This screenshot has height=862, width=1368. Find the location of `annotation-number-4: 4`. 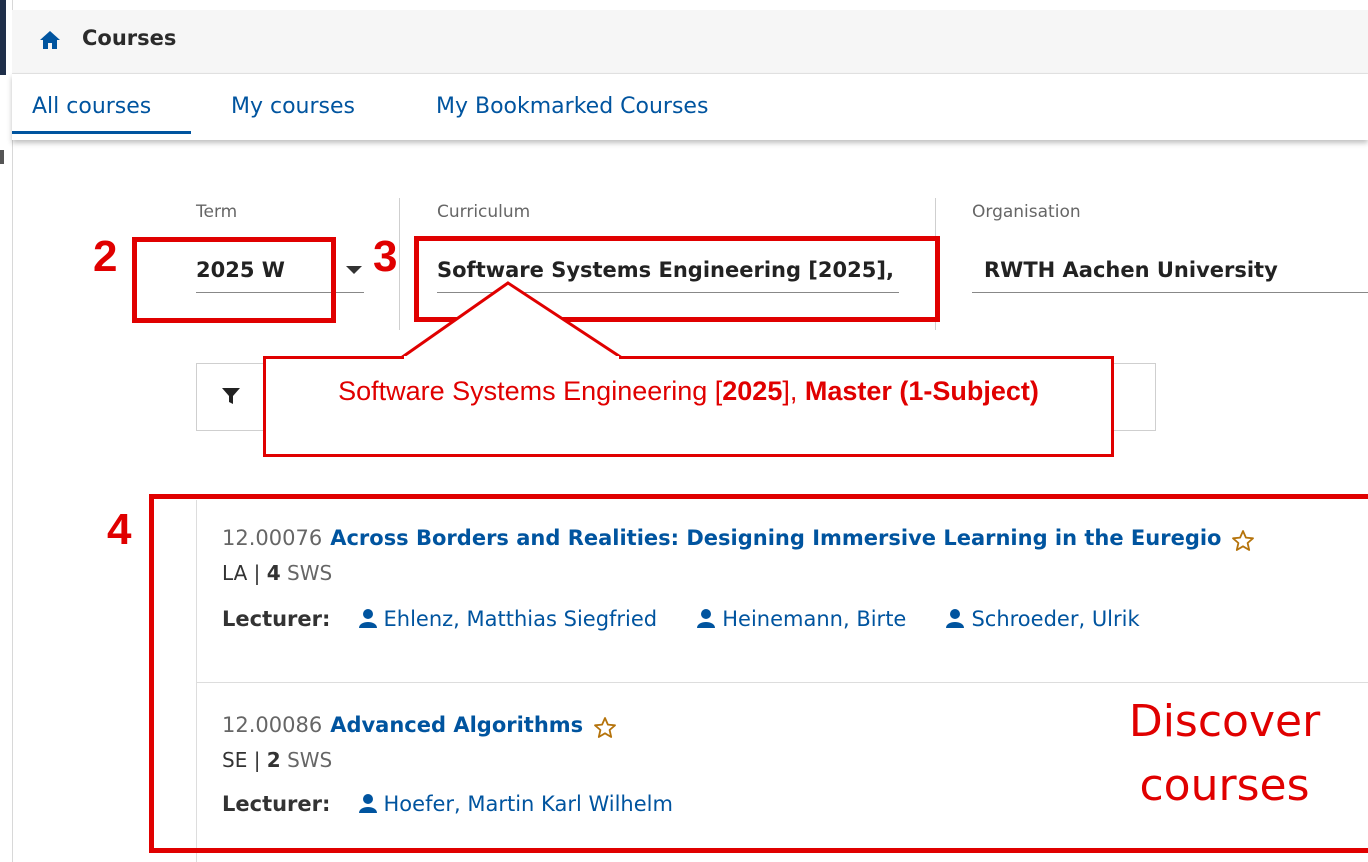

annotation-number-4: 4 is located at coordinates (119, 529).